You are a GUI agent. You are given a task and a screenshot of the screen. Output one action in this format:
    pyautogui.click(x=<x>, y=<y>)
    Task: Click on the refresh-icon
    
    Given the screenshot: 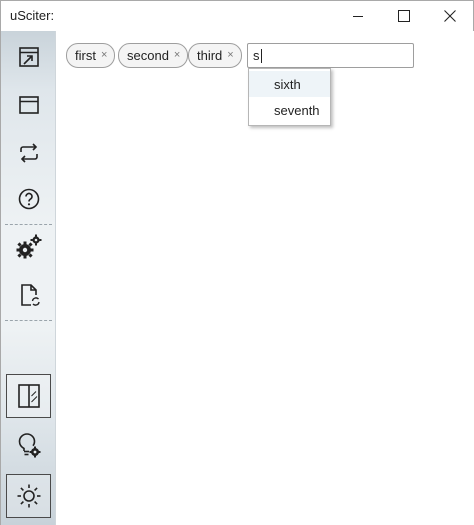 What is the action you would take?
    pyautogui.click(x=28, y=153)
    